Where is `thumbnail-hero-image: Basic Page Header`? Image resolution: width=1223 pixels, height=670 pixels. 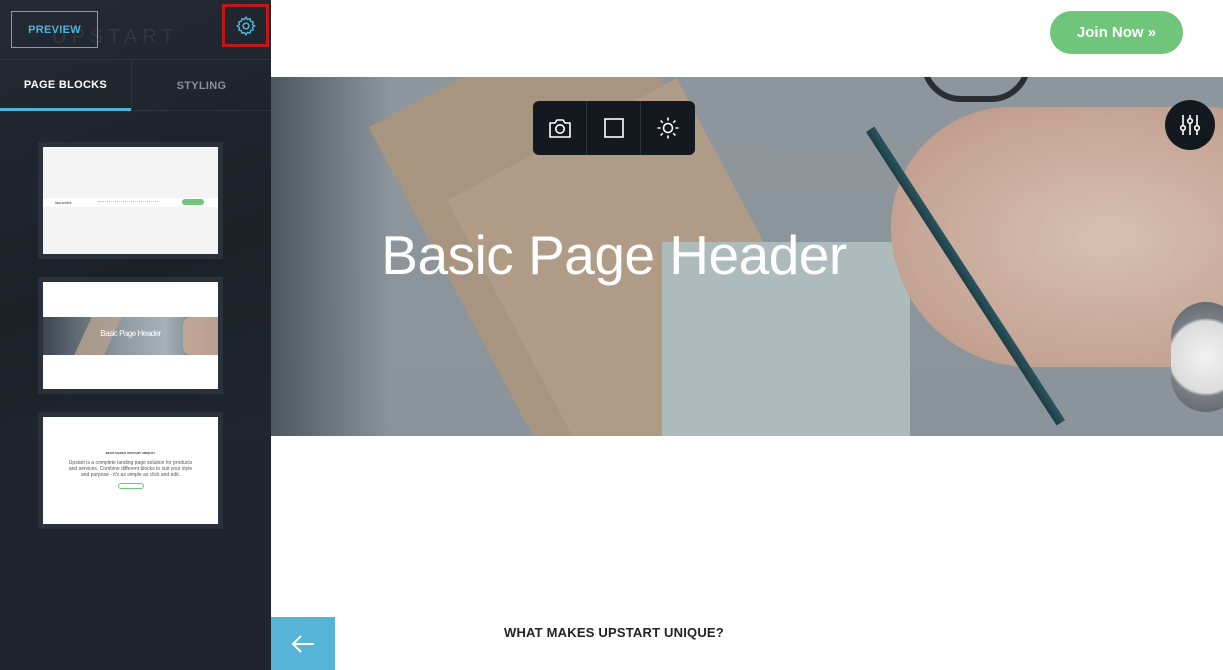 thumbnail-hero-image: Basic Page Header is located at coordinates (130, 336).